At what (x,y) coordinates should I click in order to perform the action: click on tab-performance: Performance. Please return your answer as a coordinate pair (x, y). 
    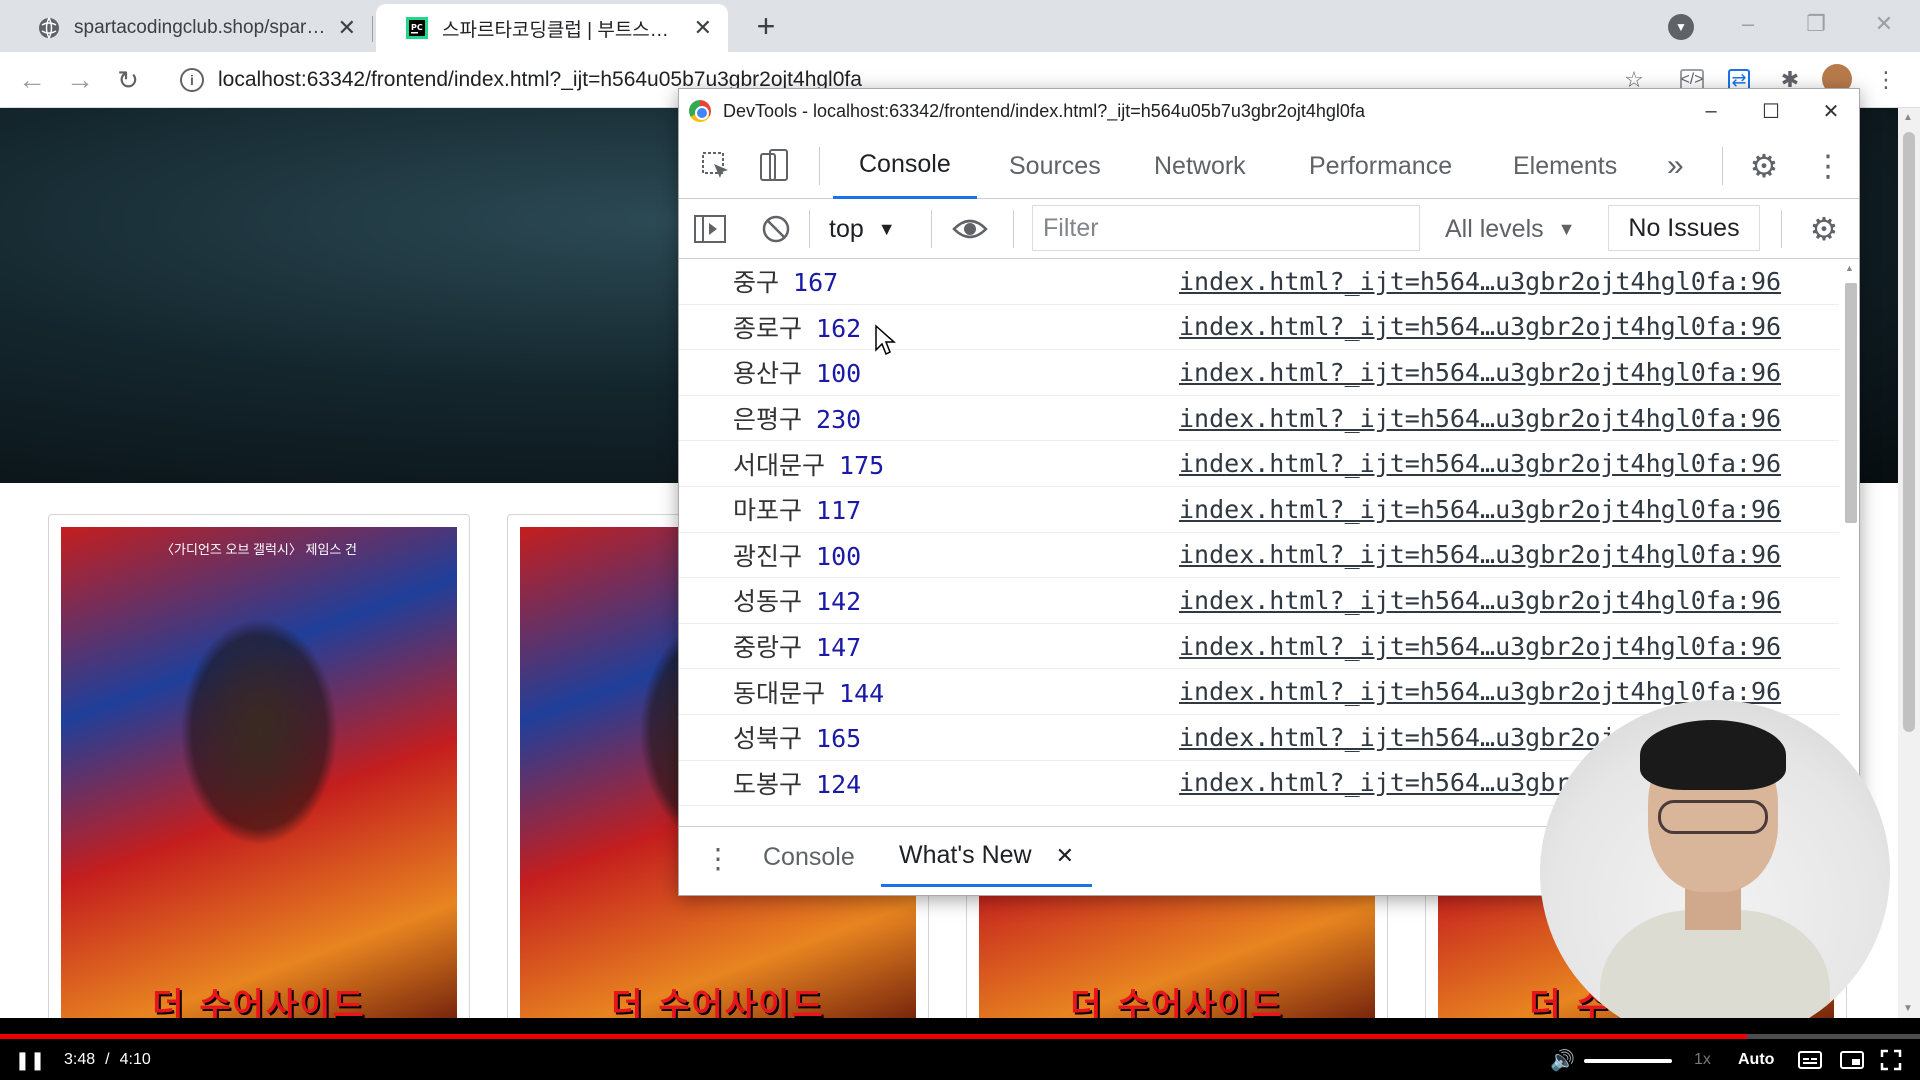
    Looking at the image, I should click on (1380, 166).